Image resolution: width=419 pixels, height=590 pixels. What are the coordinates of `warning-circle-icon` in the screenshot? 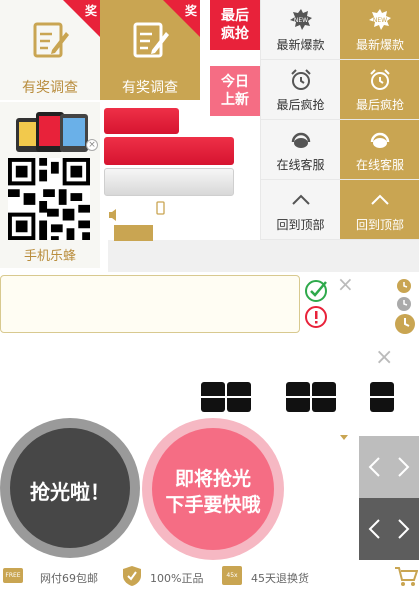 It's located at (316, 317).